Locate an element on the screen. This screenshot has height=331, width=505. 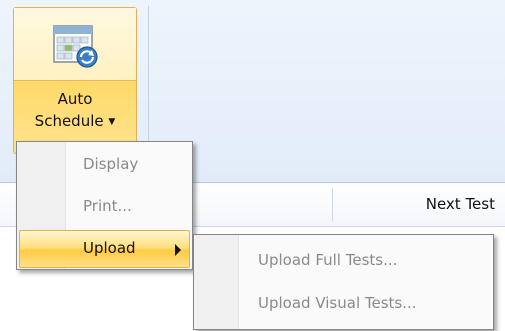
caret-down-icon: ▼ is located at coordinates (112, 122).